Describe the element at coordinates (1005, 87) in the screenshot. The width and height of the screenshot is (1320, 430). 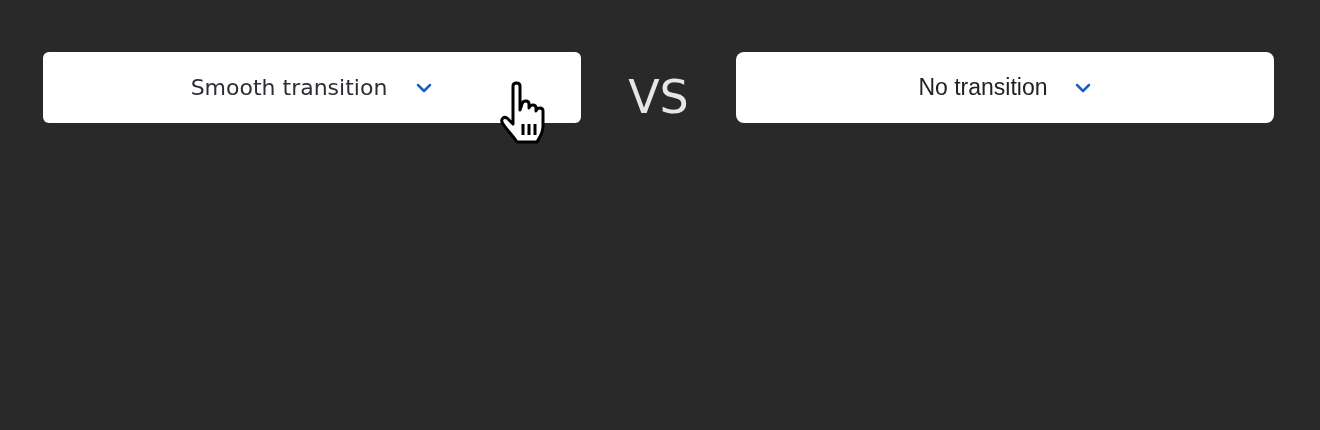
I see `transition-dropdown: No transition` at that location.